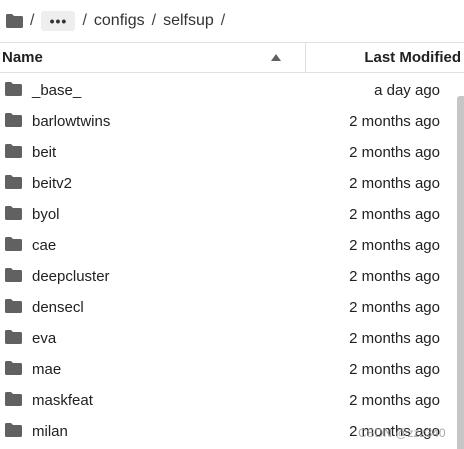  Describe the element at coordinates (52, 183) in the screenshot. I see `file-name: beitv2` at that location.